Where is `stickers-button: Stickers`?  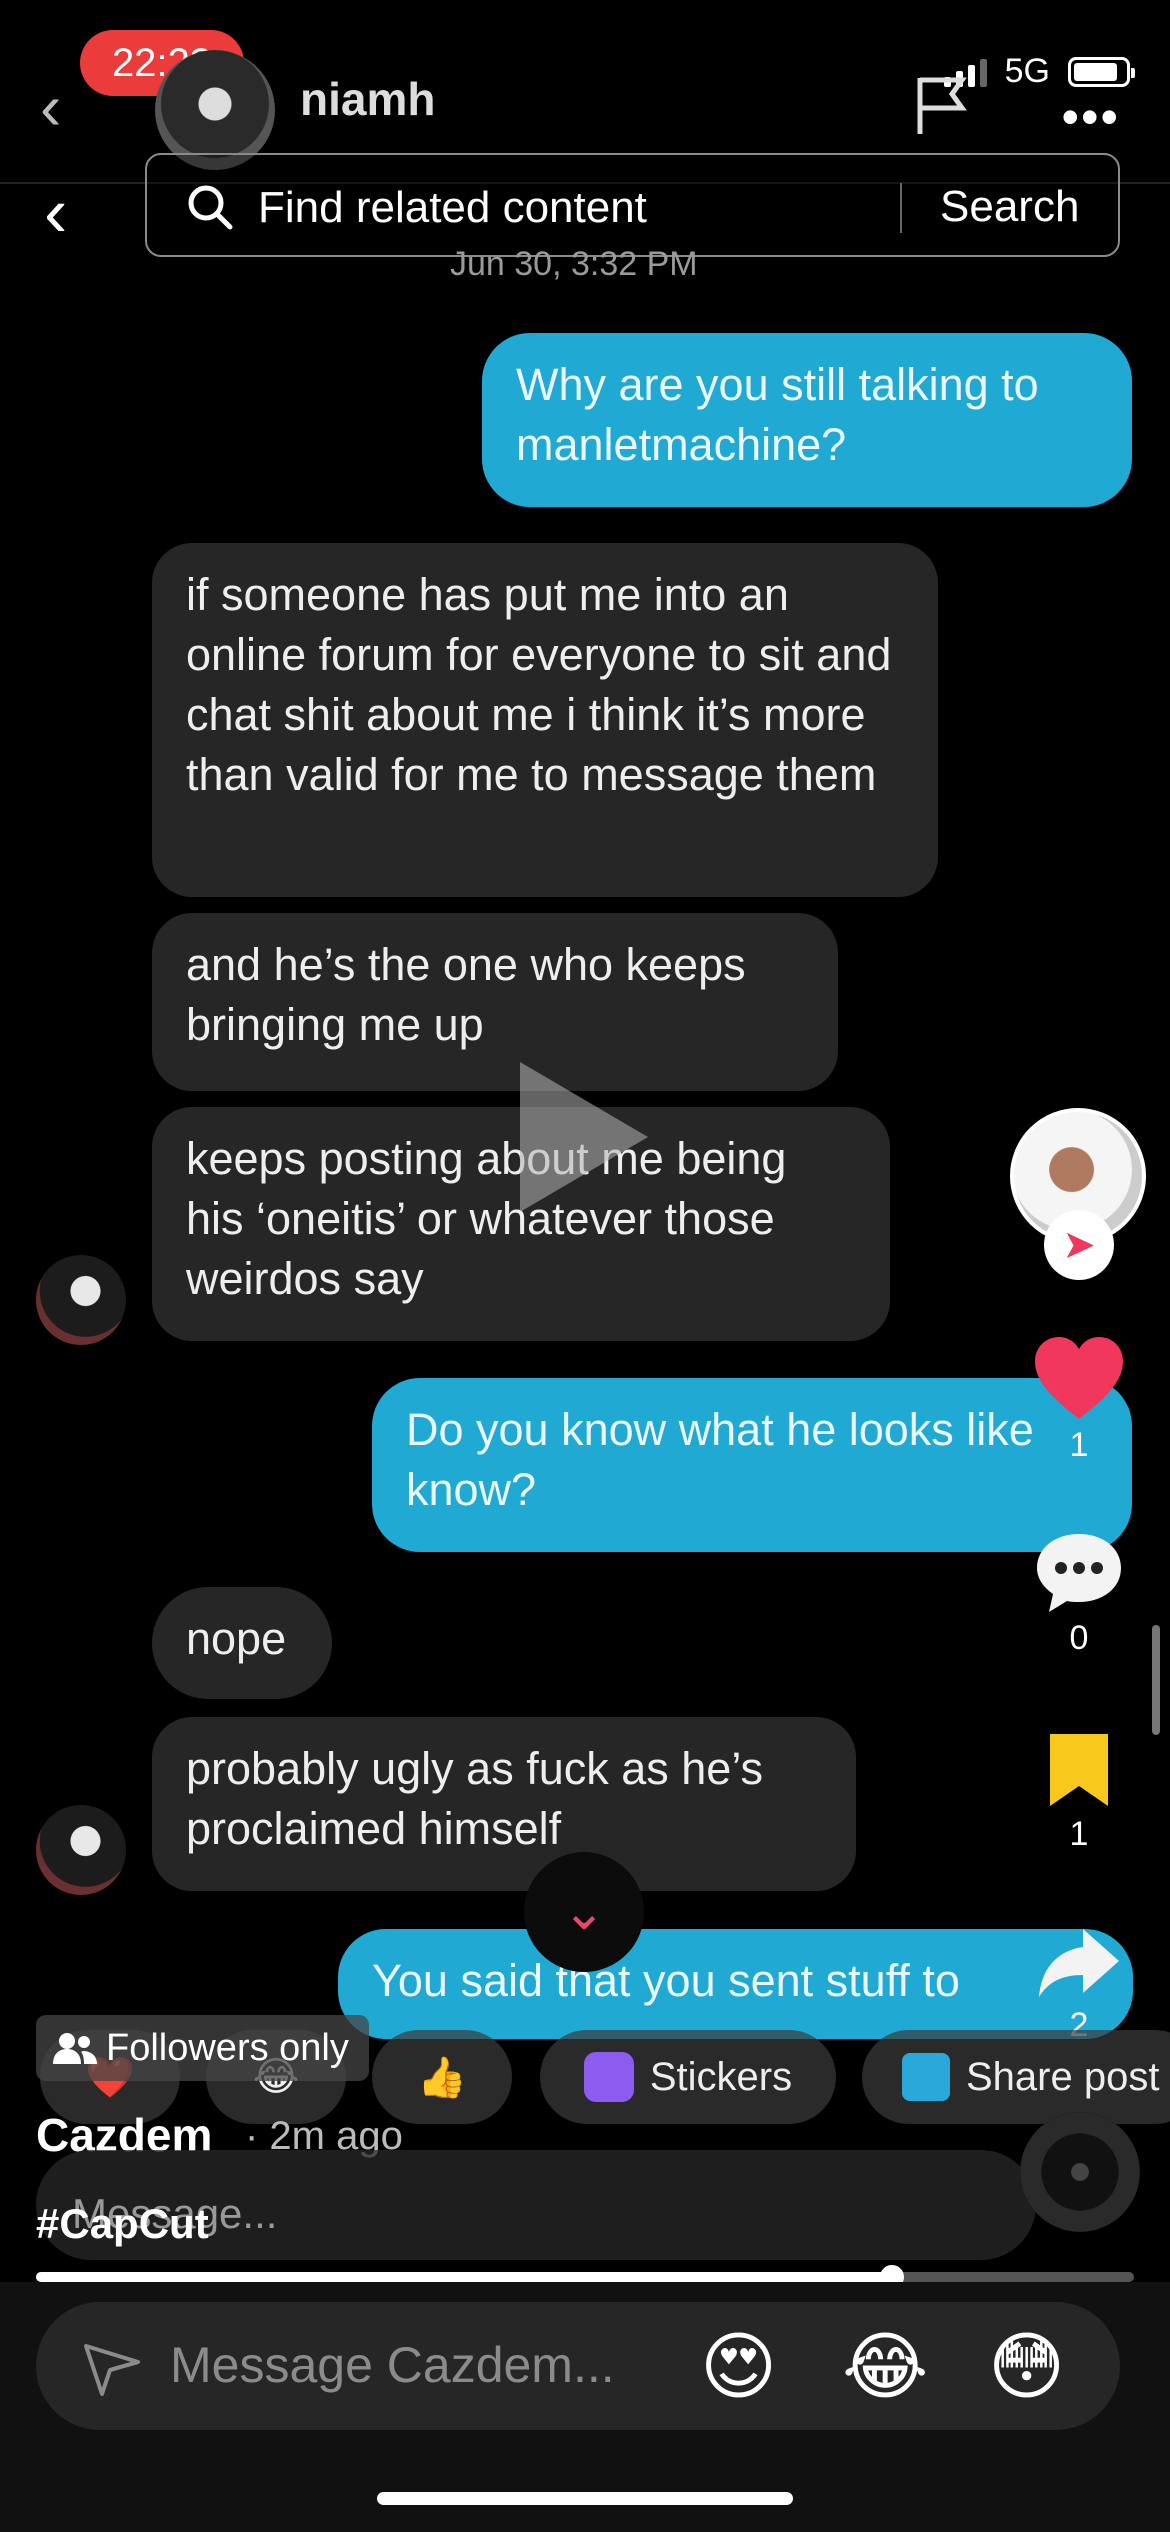 stickers-button: Stickers is located at coordinates (688, 2077).